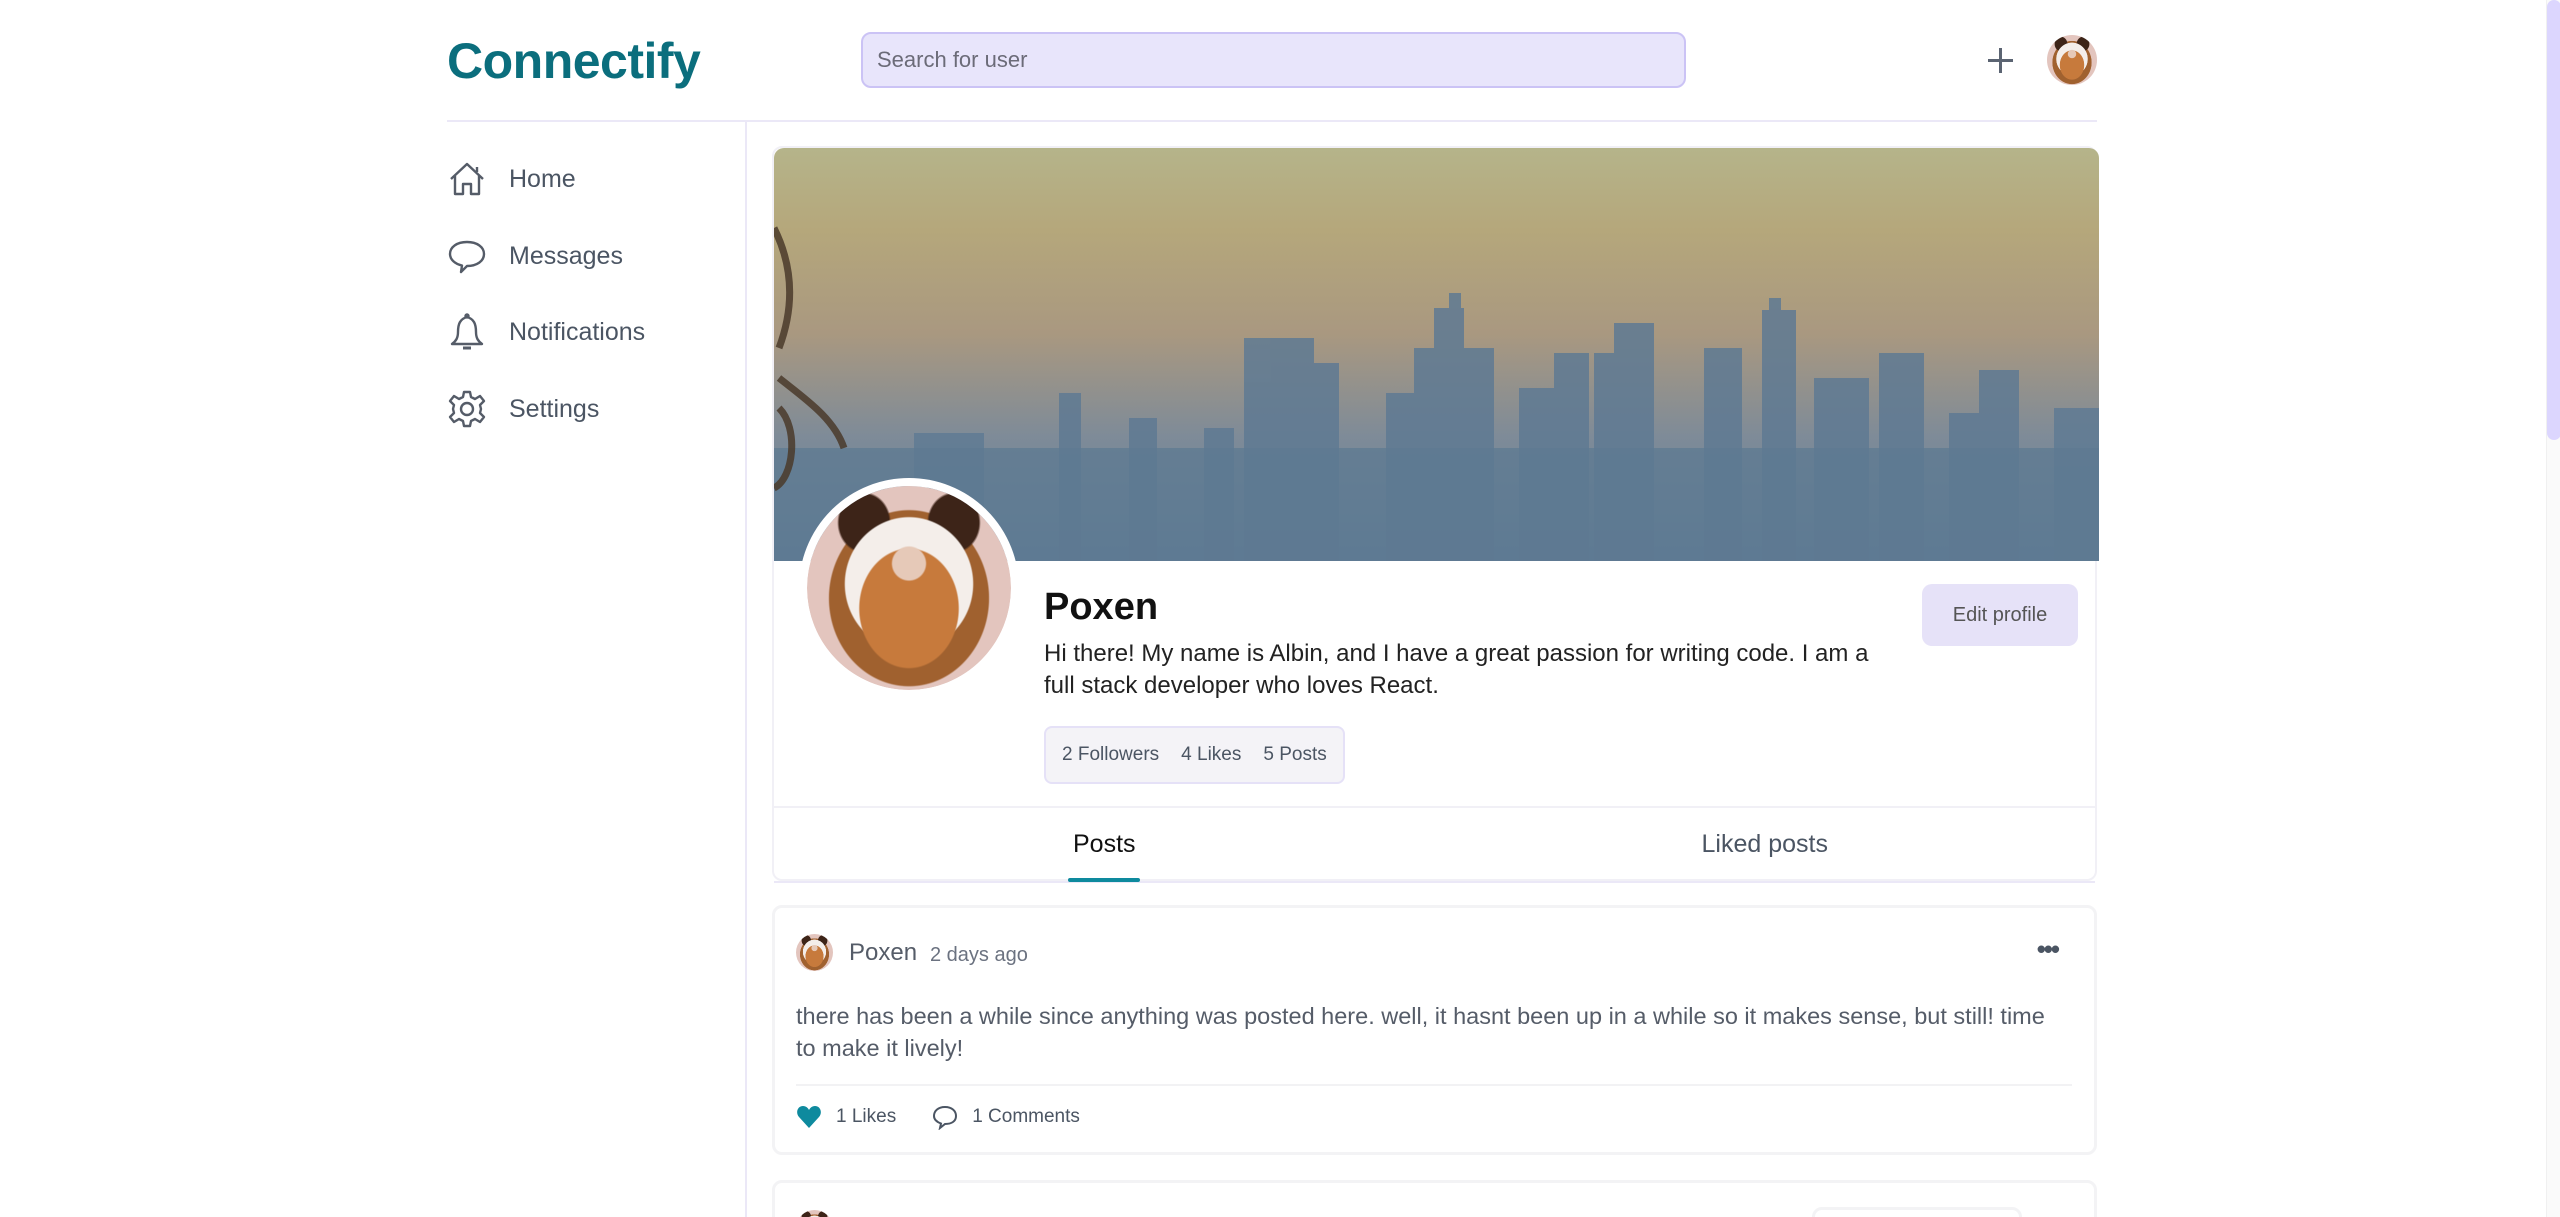 The width and height of the screenshot is (2560, 1217). I want to click on user-avatar-button, so click(2072, 60).